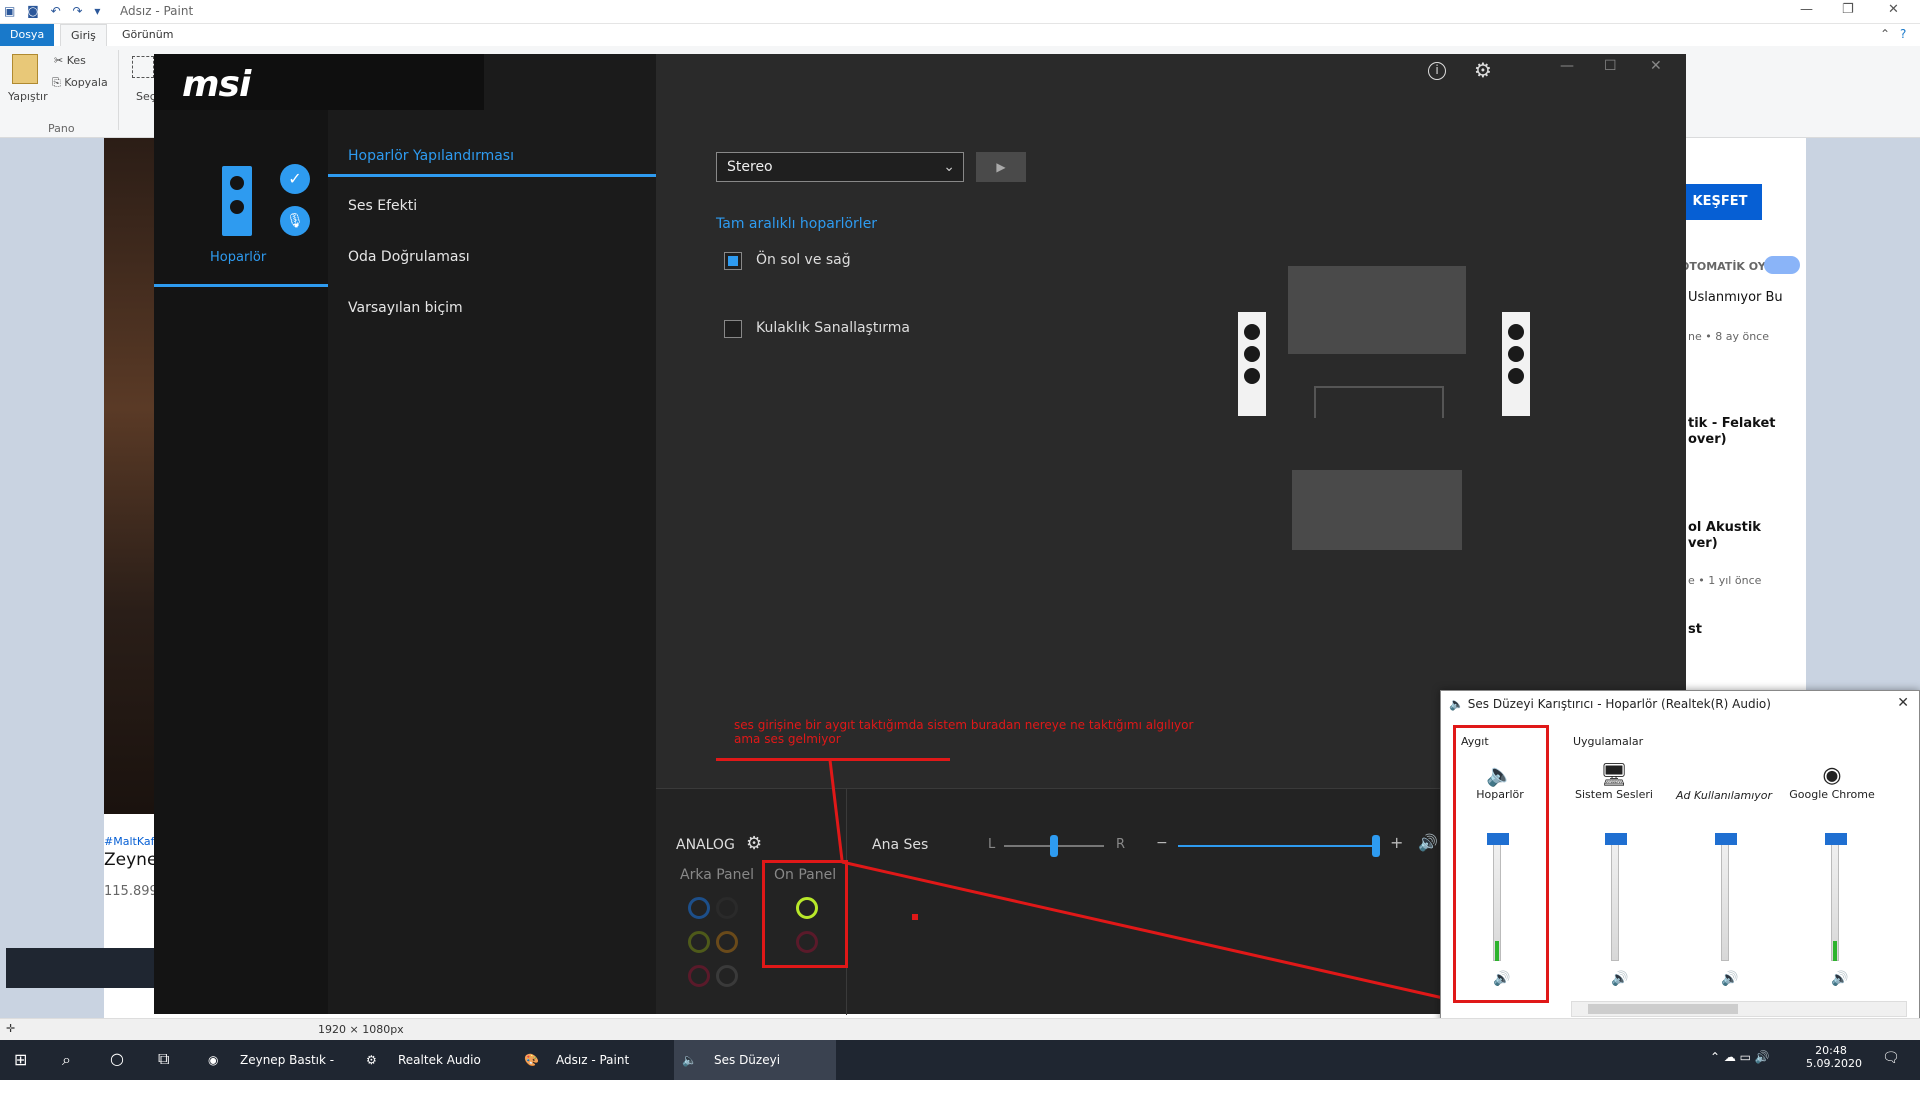  Describe the element at coordinates (699, 908) in the screenshot. I see `line-in-jack` at that location.